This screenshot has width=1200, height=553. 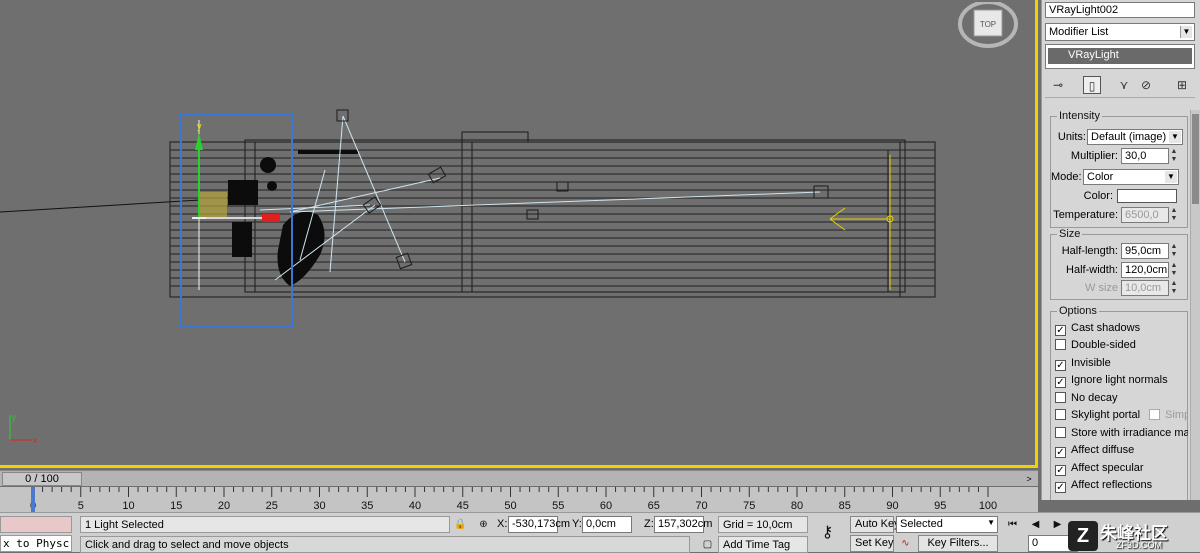 I want to click on option-store-with-irradiance-map: Store with irradiance map, so click(x=1121, y=435).